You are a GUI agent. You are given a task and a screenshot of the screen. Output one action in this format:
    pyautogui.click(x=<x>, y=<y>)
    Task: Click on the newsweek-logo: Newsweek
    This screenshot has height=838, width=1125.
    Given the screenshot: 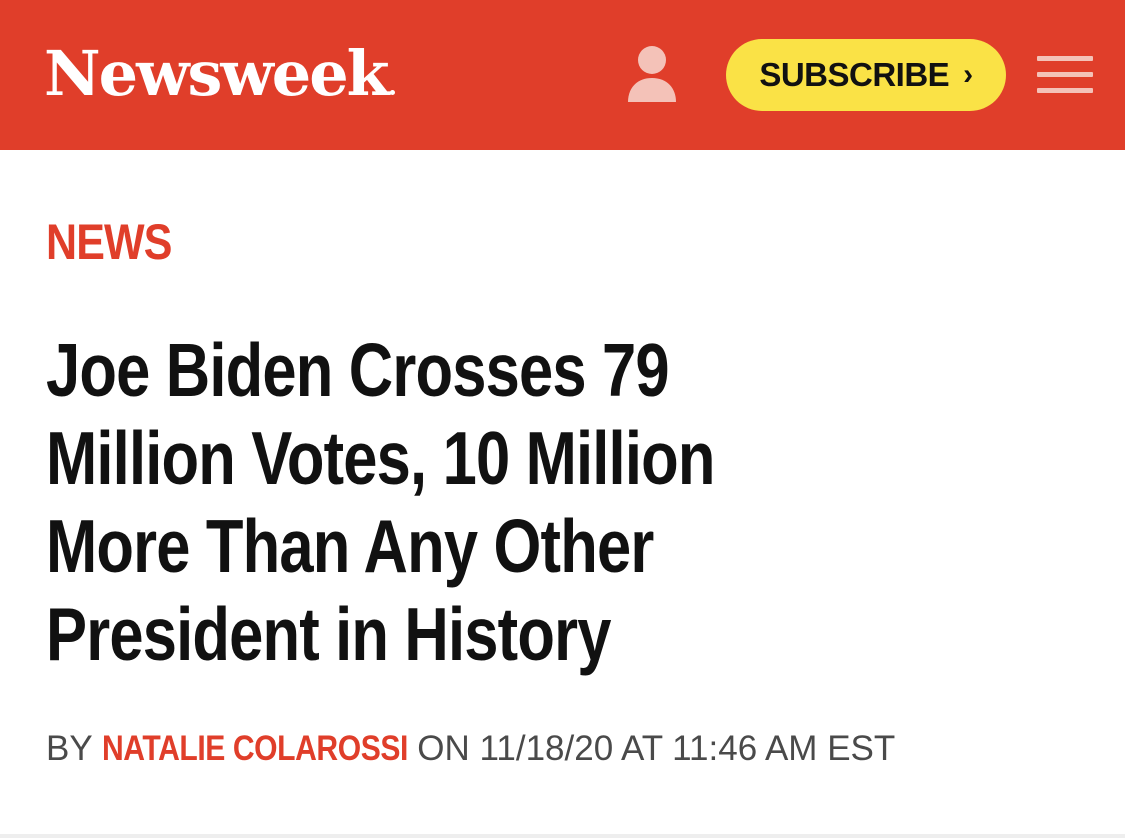 What is the action you would take?
    pyautogui.click(x=219, y=74)
    